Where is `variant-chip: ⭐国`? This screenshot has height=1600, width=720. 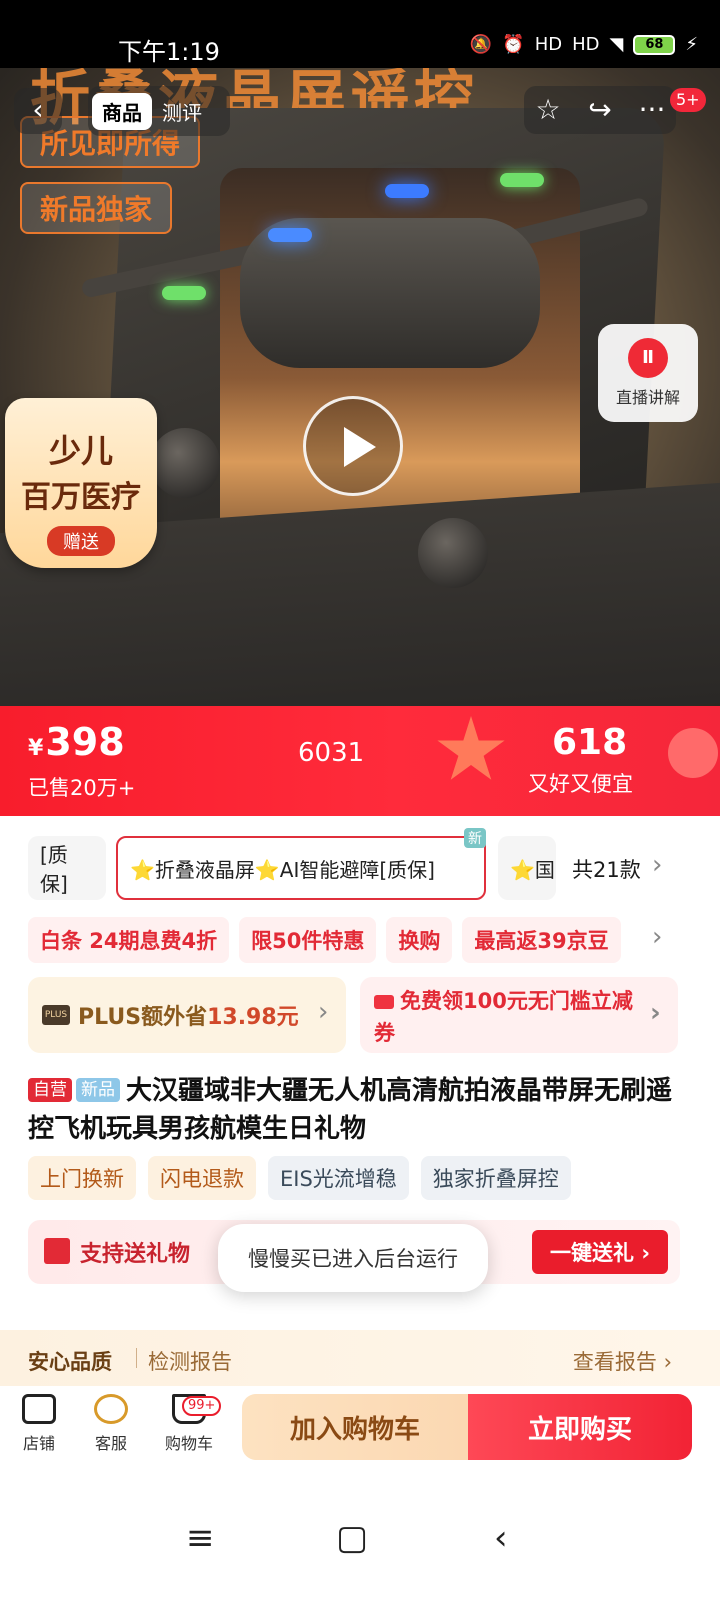
variant-chip: ⭐国 is located at coordinates (527, 868).